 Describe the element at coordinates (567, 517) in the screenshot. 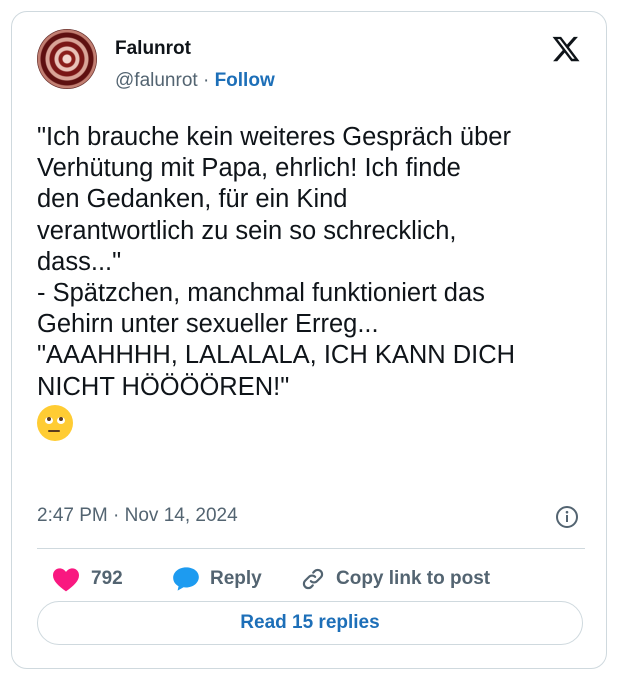

I see `info-icon` at that location.